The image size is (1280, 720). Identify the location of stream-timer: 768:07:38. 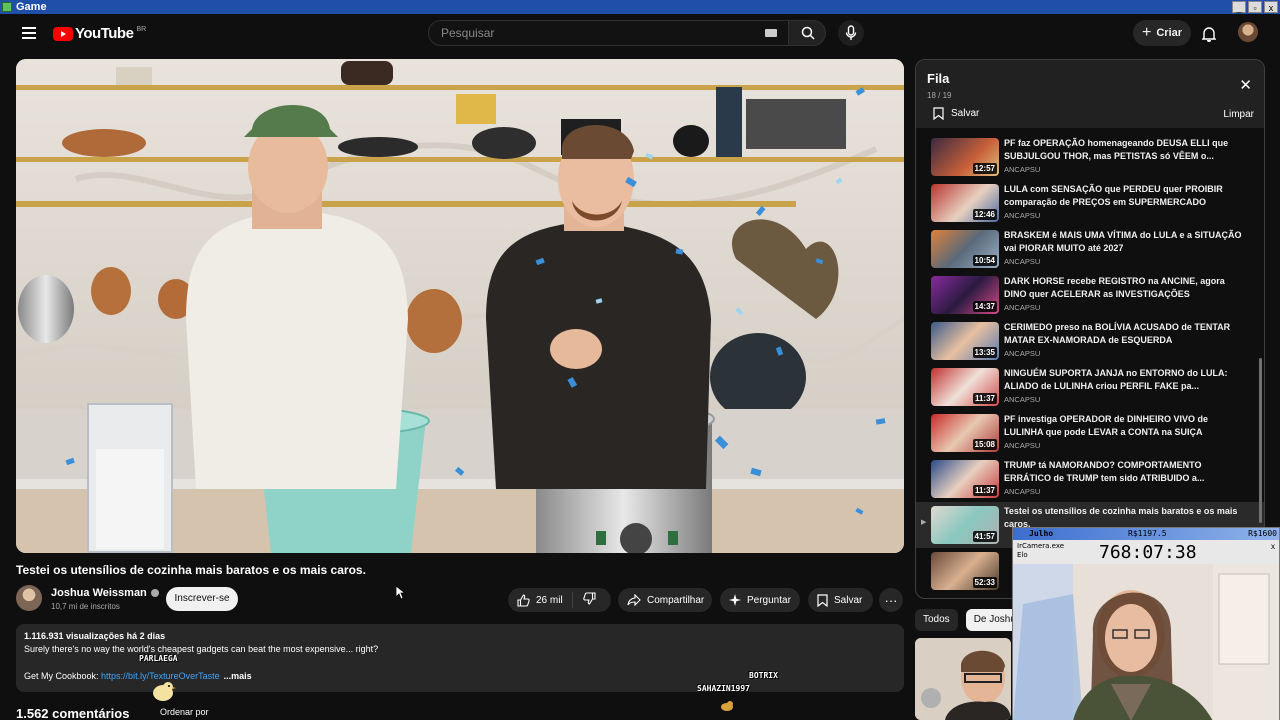
(1148, 552).